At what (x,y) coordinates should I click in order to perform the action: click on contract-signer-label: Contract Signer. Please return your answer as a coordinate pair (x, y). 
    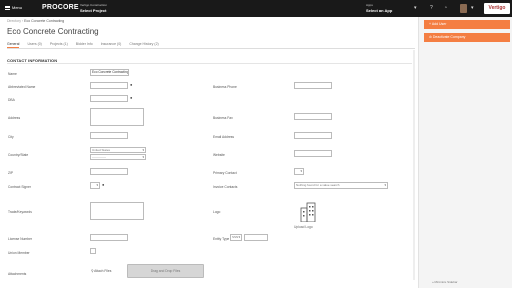
    Looking at the image, I should click on (19, 187).